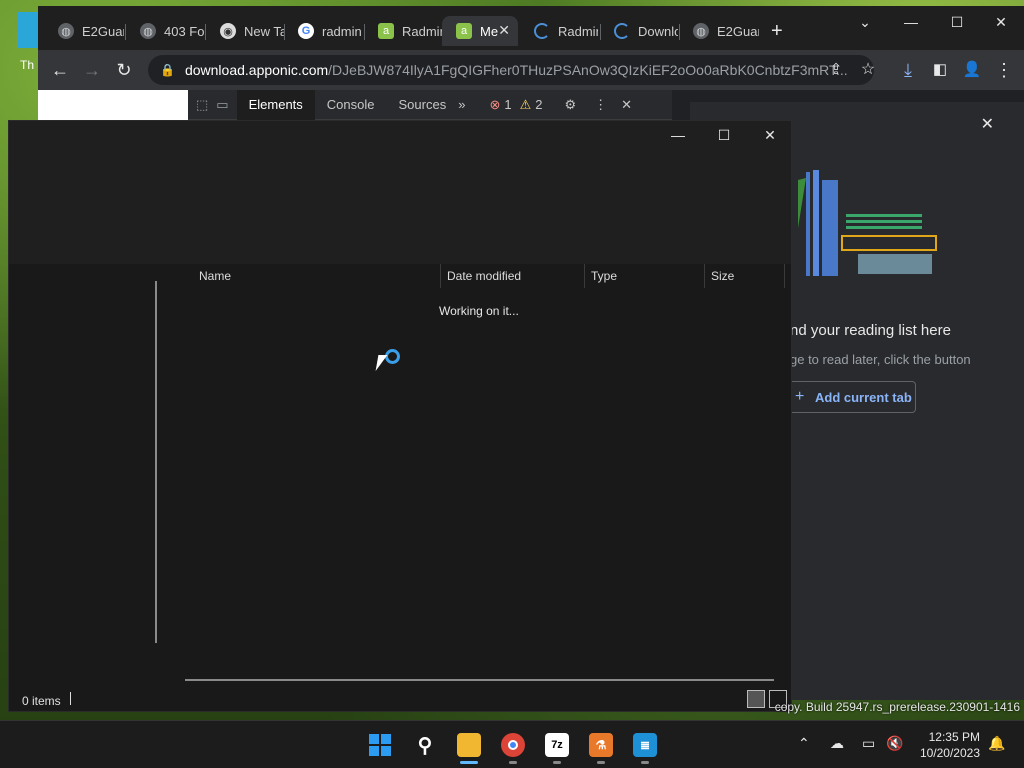  Describe the element at coordinates (167, 70) in the screenshot. I see `lock-icon: 🔒` at that location.